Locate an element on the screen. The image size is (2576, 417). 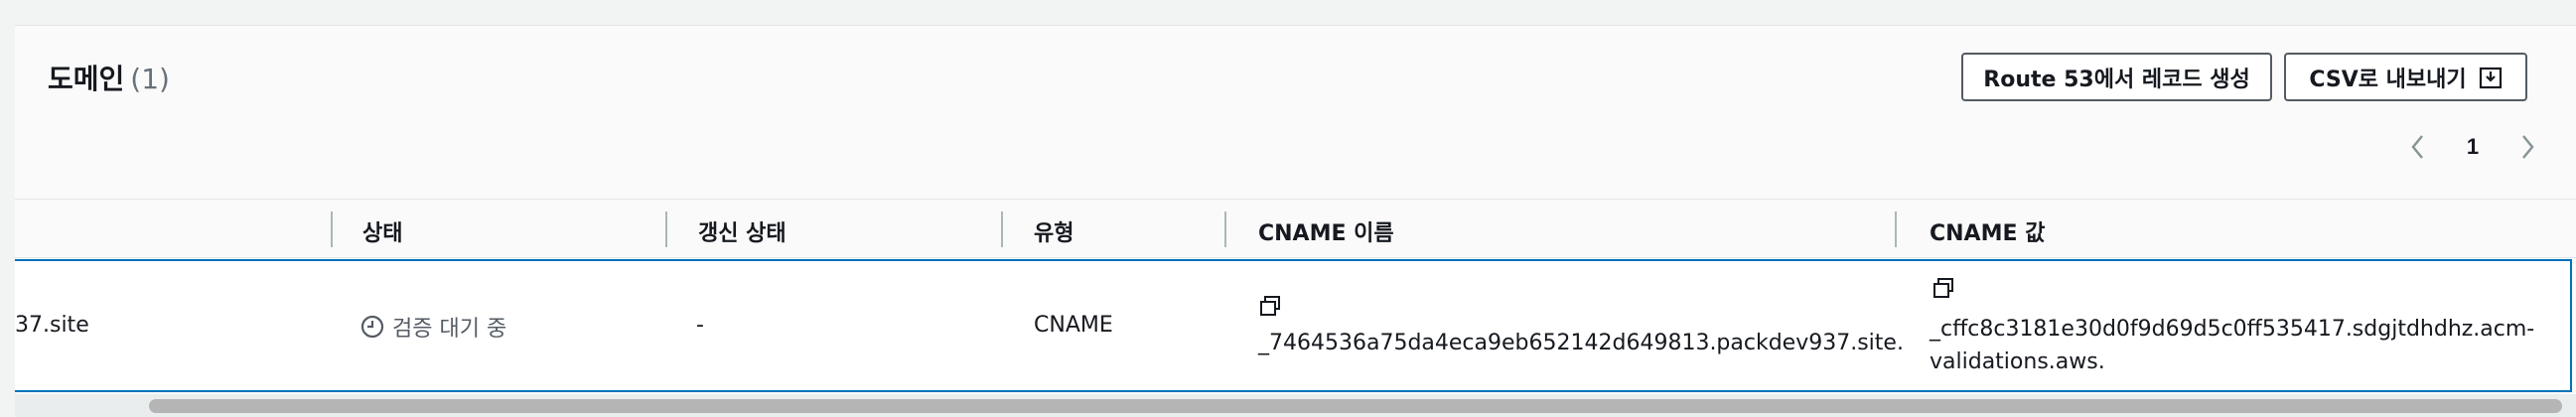
domain-count: (1) is located at coordinates (150, 79).